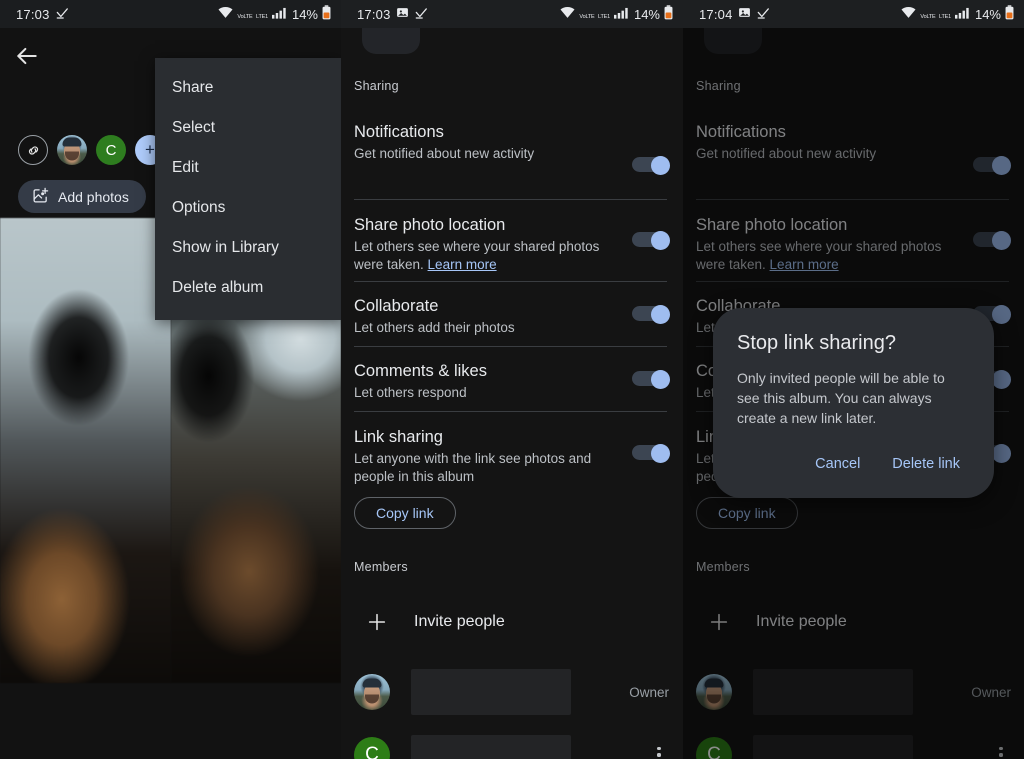  What do you see at coordinates (430, 225) in the screenshot?
I see `setting-title: Share photo location` at bounding box center [430, 225].